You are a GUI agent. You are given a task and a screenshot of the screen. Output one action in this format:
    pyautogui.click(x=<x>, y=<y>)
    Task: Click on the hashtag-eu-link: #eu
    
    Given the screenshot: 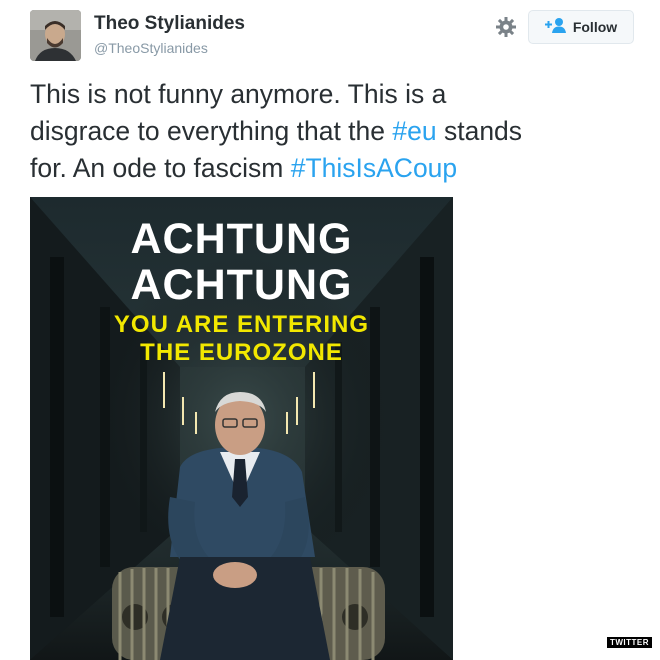 What is the action you would take?
    pyautogui.click(x=414, y=131)
    